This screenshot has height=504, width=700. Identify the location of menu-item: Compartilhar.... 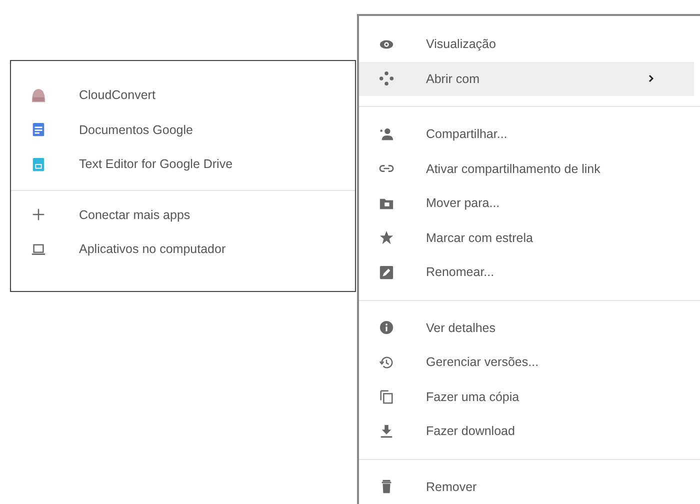
(526, 134).